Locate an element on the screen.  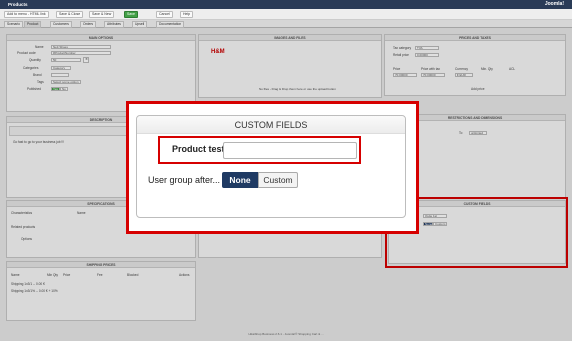
dialog-title: CUSTOM FIELDS is located at coordinates (271, 125).